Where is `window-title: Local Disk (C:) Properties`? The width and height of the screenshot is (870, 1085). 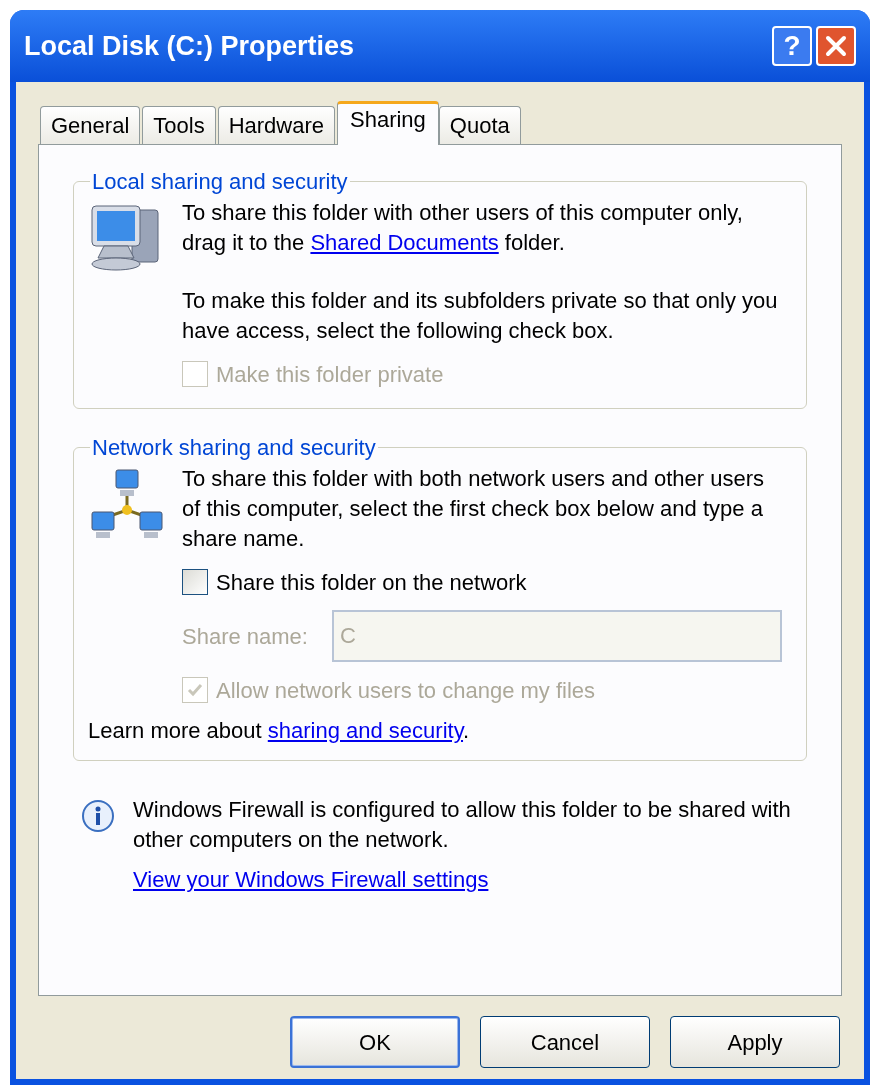 window-title: Local Disk (C:) Properties is located at coordinates (190, 46).